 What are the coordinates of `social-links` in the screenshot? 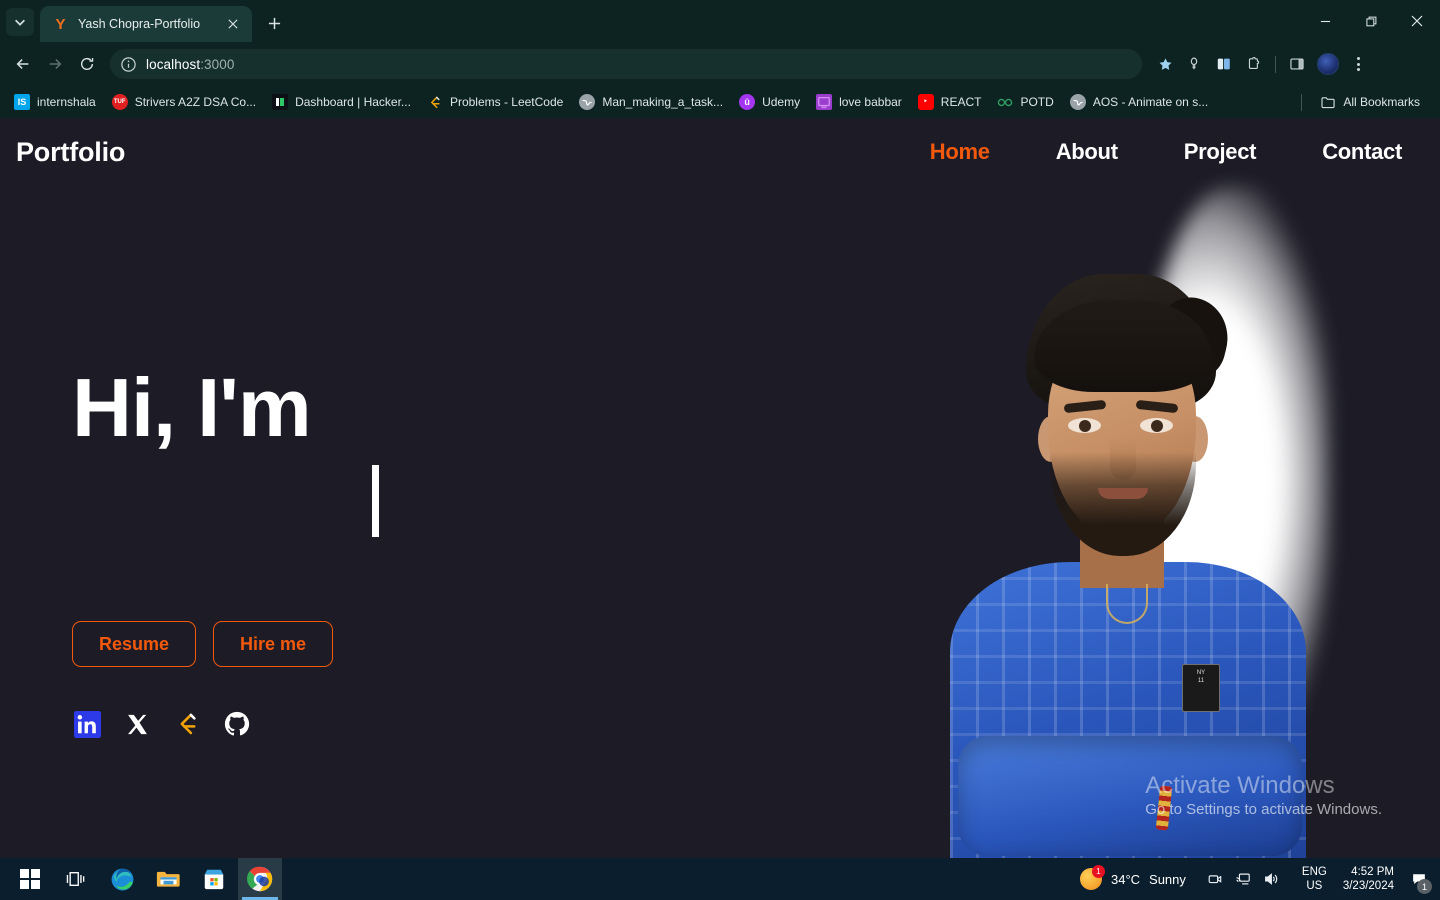 It's located at (382, 724).